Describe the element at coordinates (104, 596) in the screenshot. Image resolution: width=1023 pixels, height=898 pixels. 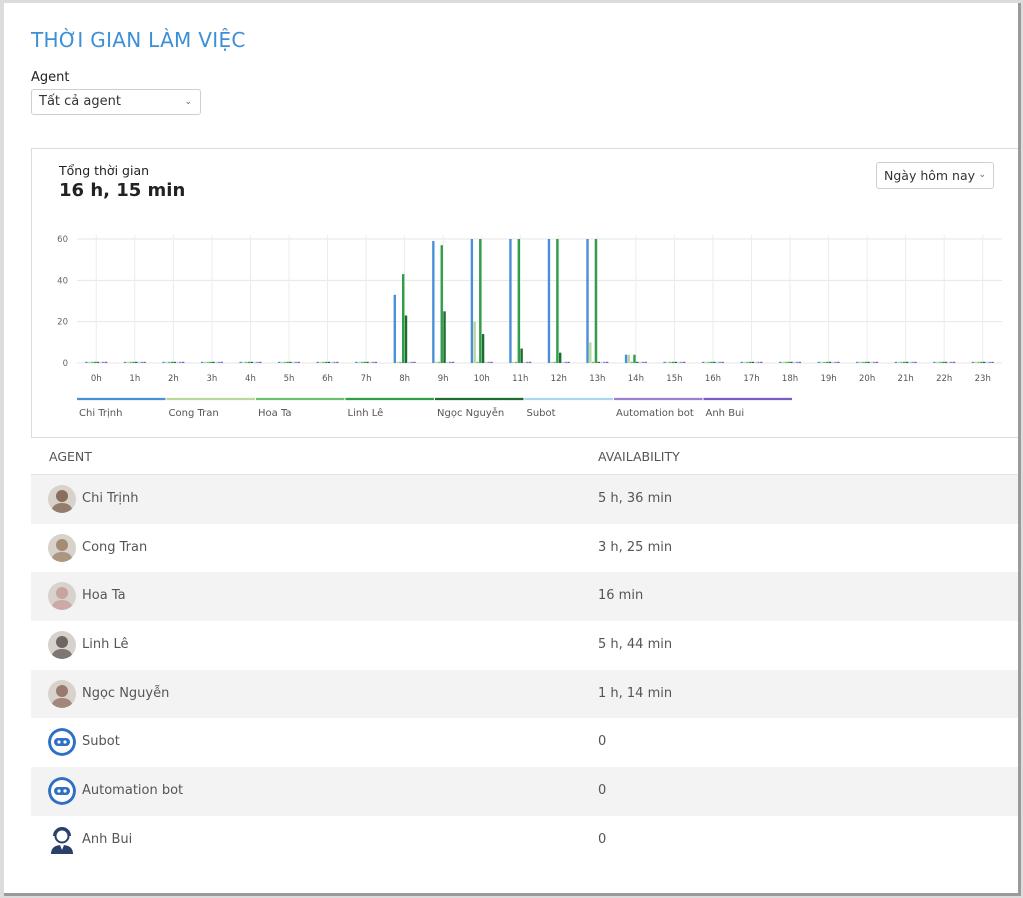
I see `agent-name: Hoa Ta` at that location.